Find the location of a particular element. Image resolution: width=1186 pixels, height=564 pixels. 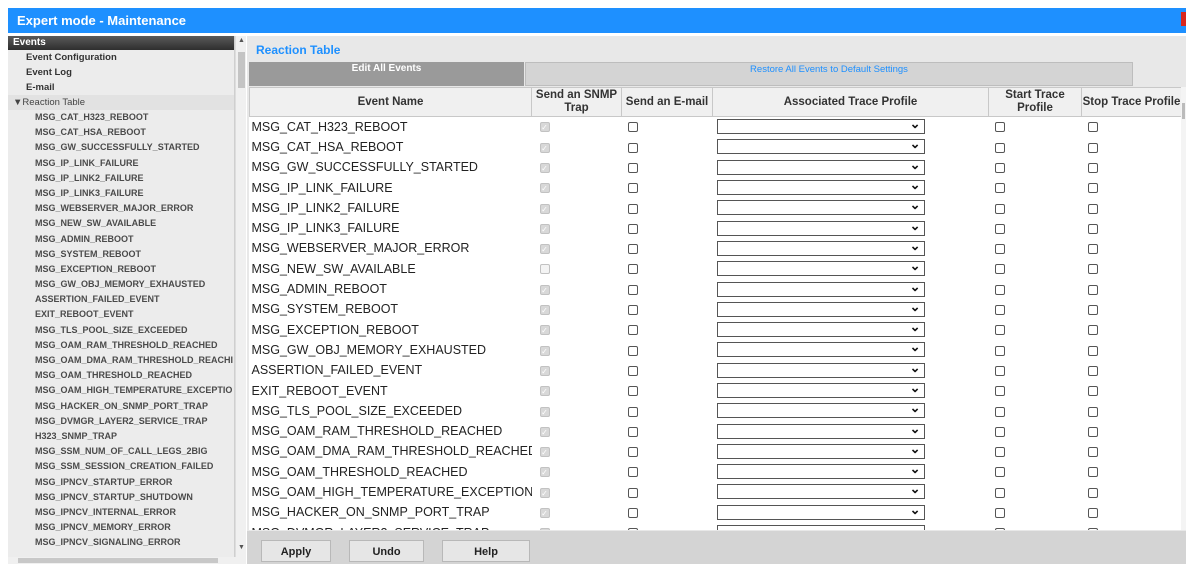

tree-leaf-item: MSG_OAM_RAM_THRESHOLD_REACHED is located at coordinates (121, 345).